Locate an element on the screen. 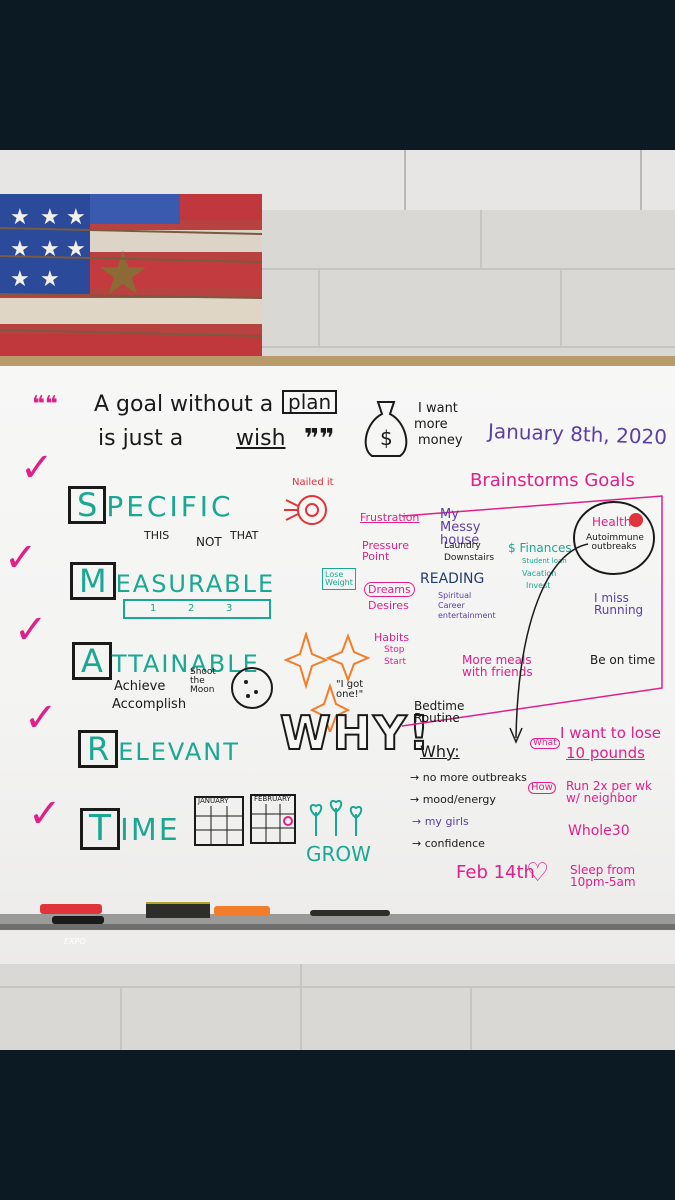  calendar-february-label: FEBRUARY is located at coordinates (272, 799).